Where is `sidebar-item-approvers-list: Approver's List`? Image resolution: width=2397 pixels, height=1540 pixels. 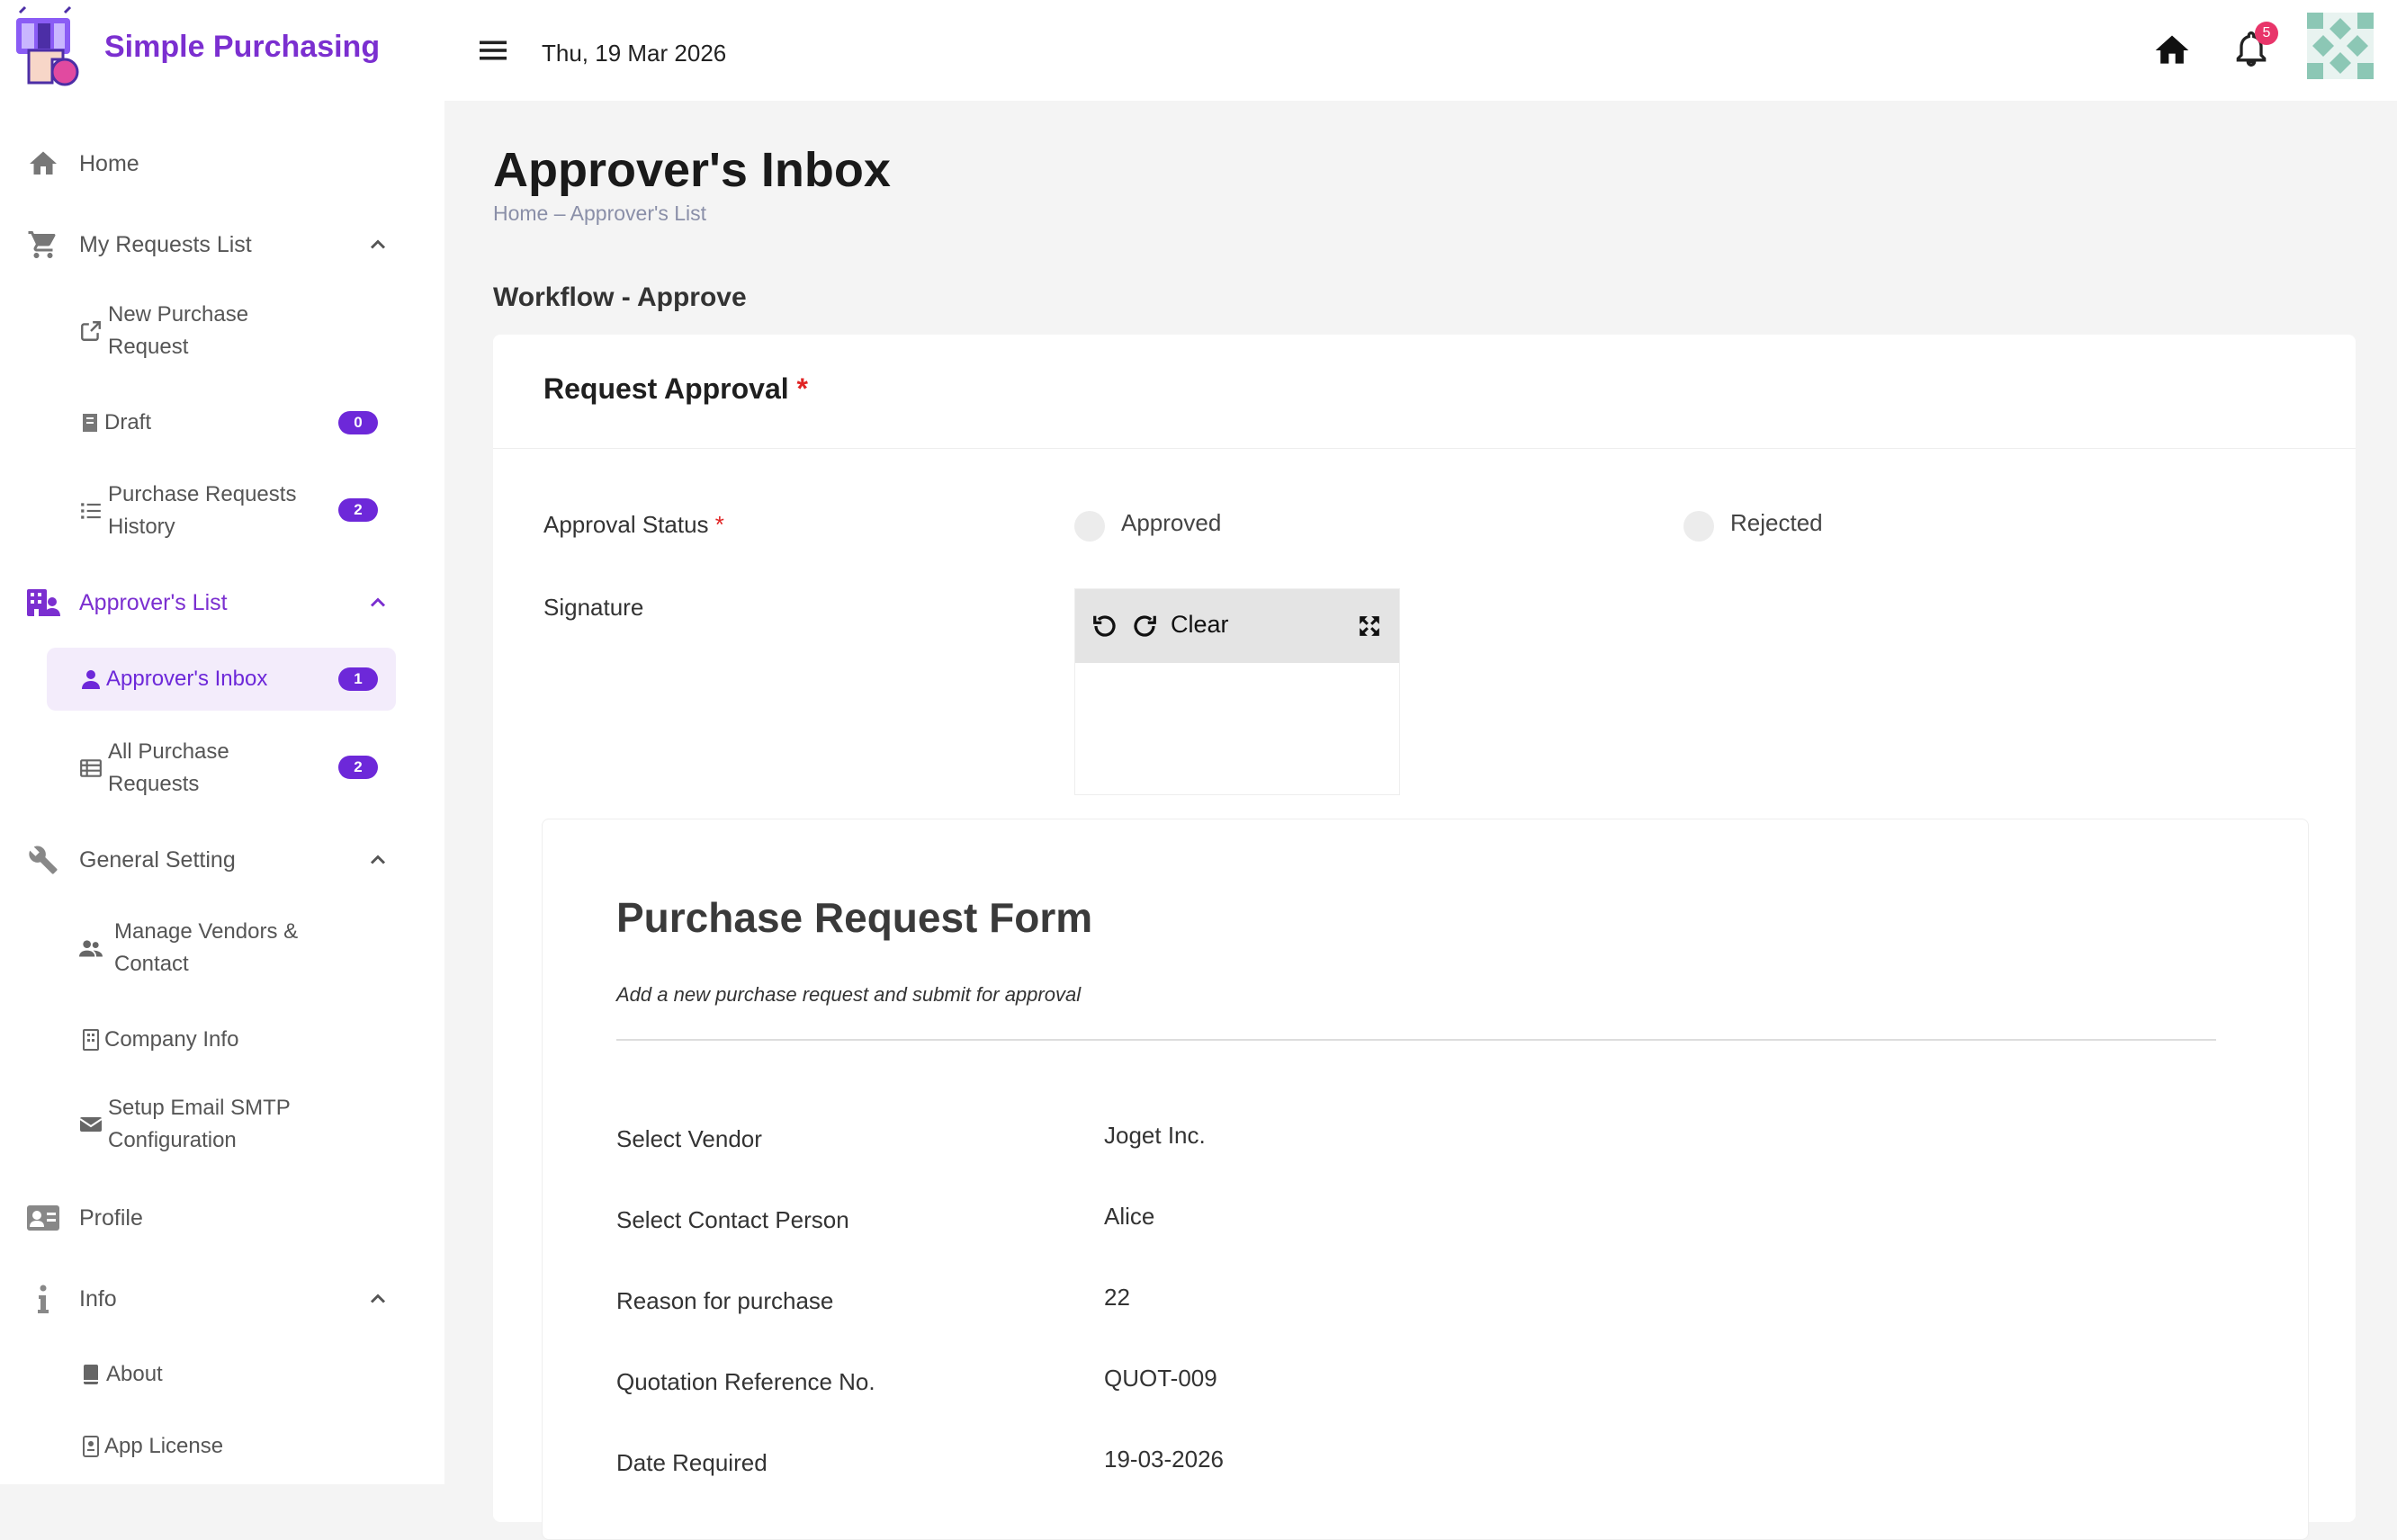 sidebar-item-approvers-list: Approver's List is located at coordinates (222, 602).